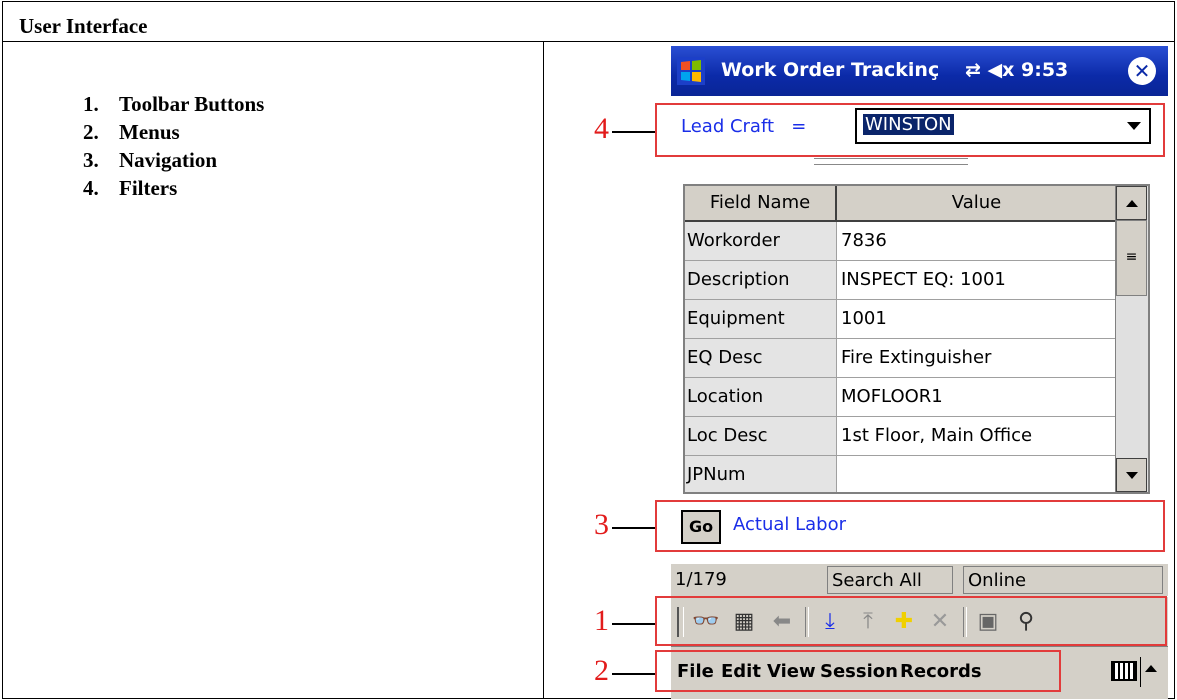  Describe the element at coordinates (601, 524) in the screenshot. I see `callout-number-3: 3` at that location.